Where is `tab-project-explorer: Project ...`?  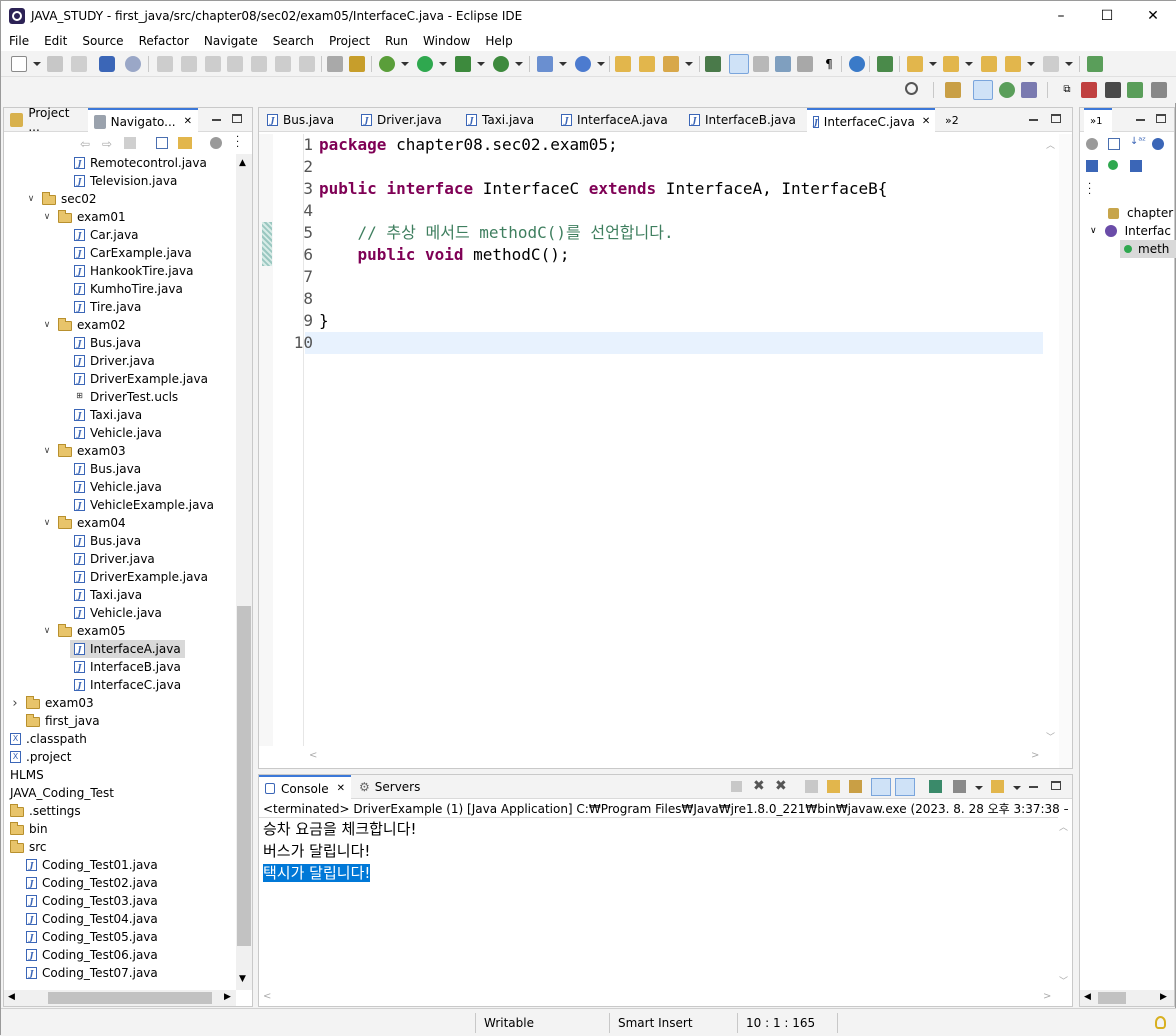 tab-project-explorer: Project ... is located at coordinates (46, 120).